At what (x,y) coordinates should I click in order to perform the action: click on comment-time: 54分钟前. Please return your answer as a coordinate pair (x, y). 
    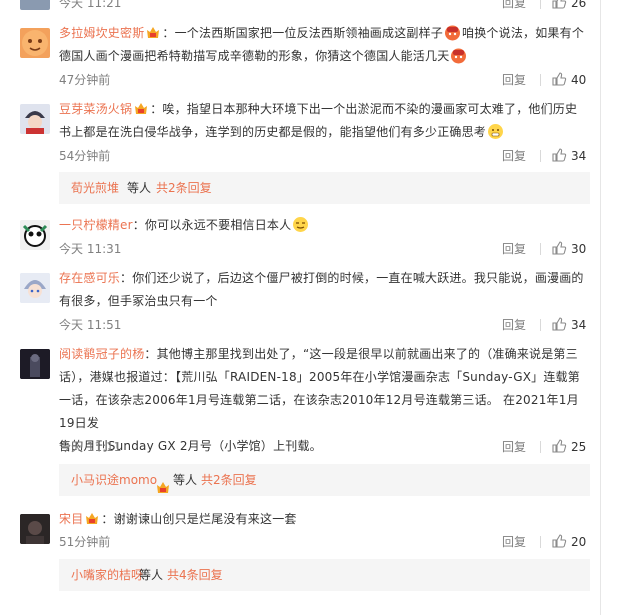
    Looking at the image, I should click on (85, 156).